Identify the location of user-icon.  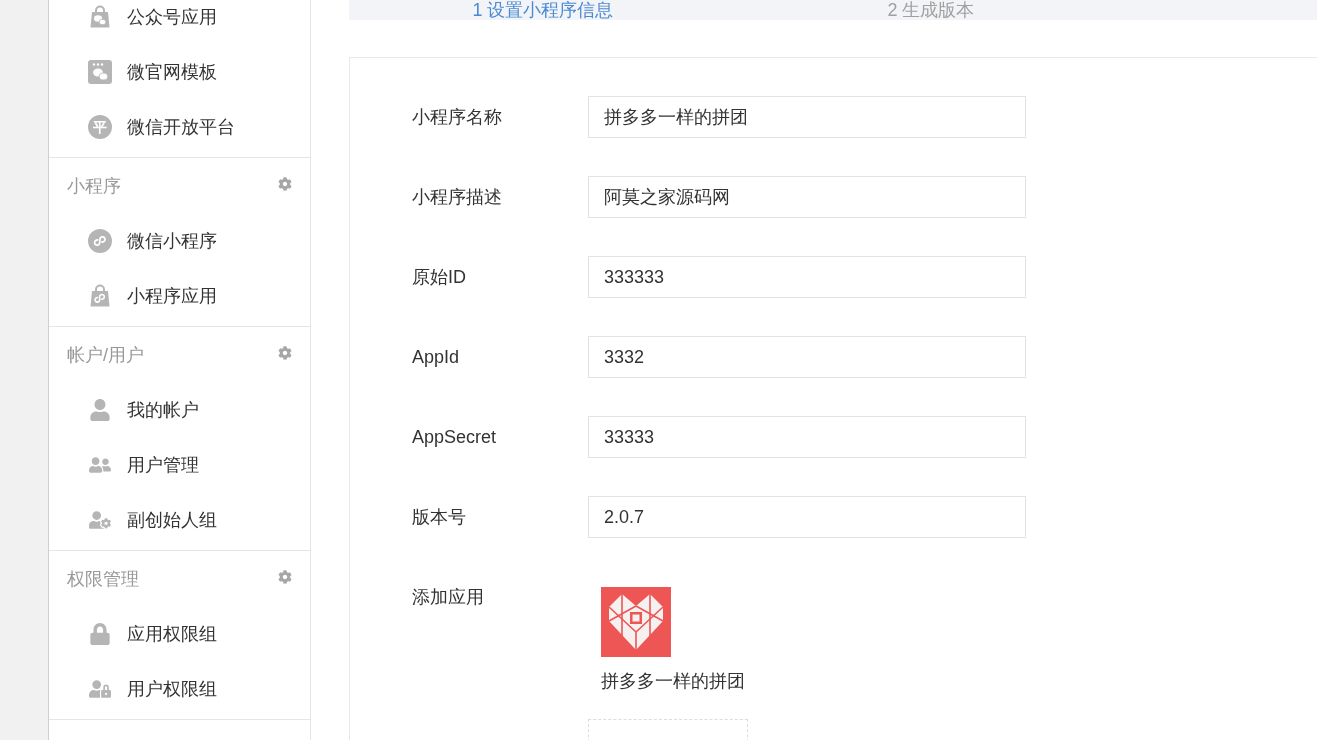
(100, 409).